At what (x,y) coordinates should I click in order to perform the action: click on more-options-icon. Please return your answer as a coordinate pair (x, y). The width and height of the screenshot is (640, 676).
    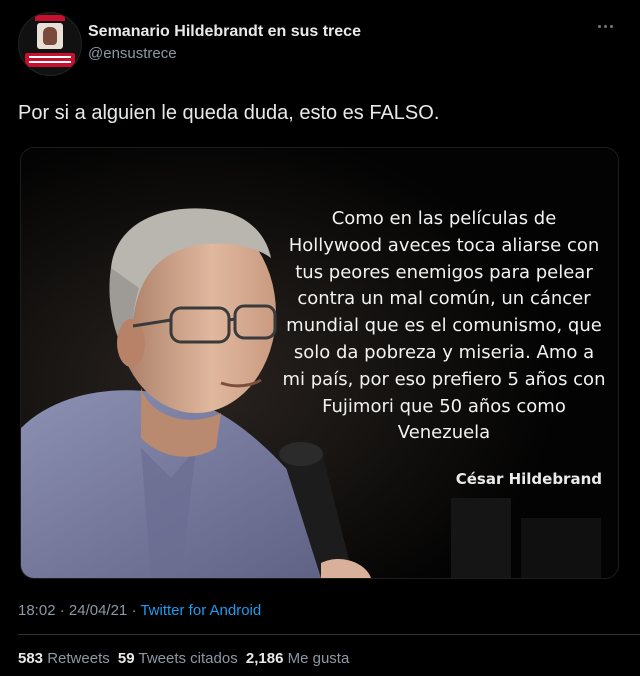
    Looking at the image, I should click on (606, 27).